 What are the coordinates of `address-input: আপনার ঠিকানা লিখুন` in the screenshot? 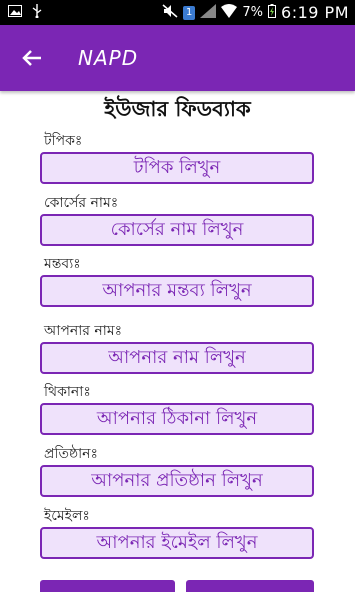 It's located at (177, 419).